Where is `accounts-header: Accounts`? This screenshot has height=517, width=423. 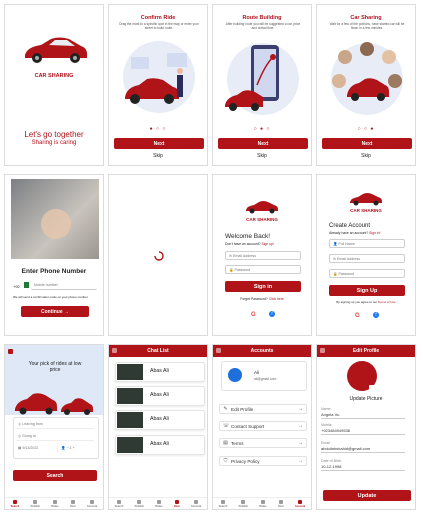
accounts-header: Accounts is located at coordinates (262, 351).